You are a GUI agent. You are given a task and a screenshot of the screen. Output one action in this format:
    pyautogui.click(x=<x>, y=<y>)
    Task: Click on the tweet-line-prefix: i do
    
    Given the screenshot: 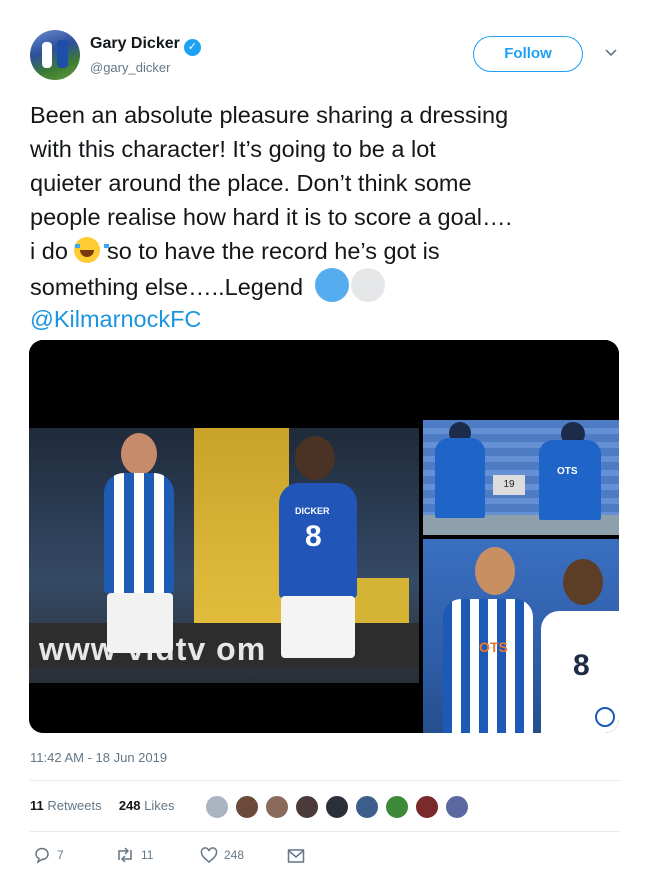 What is the action you would take?
    pyautogui.click(x=49, y=251)
    